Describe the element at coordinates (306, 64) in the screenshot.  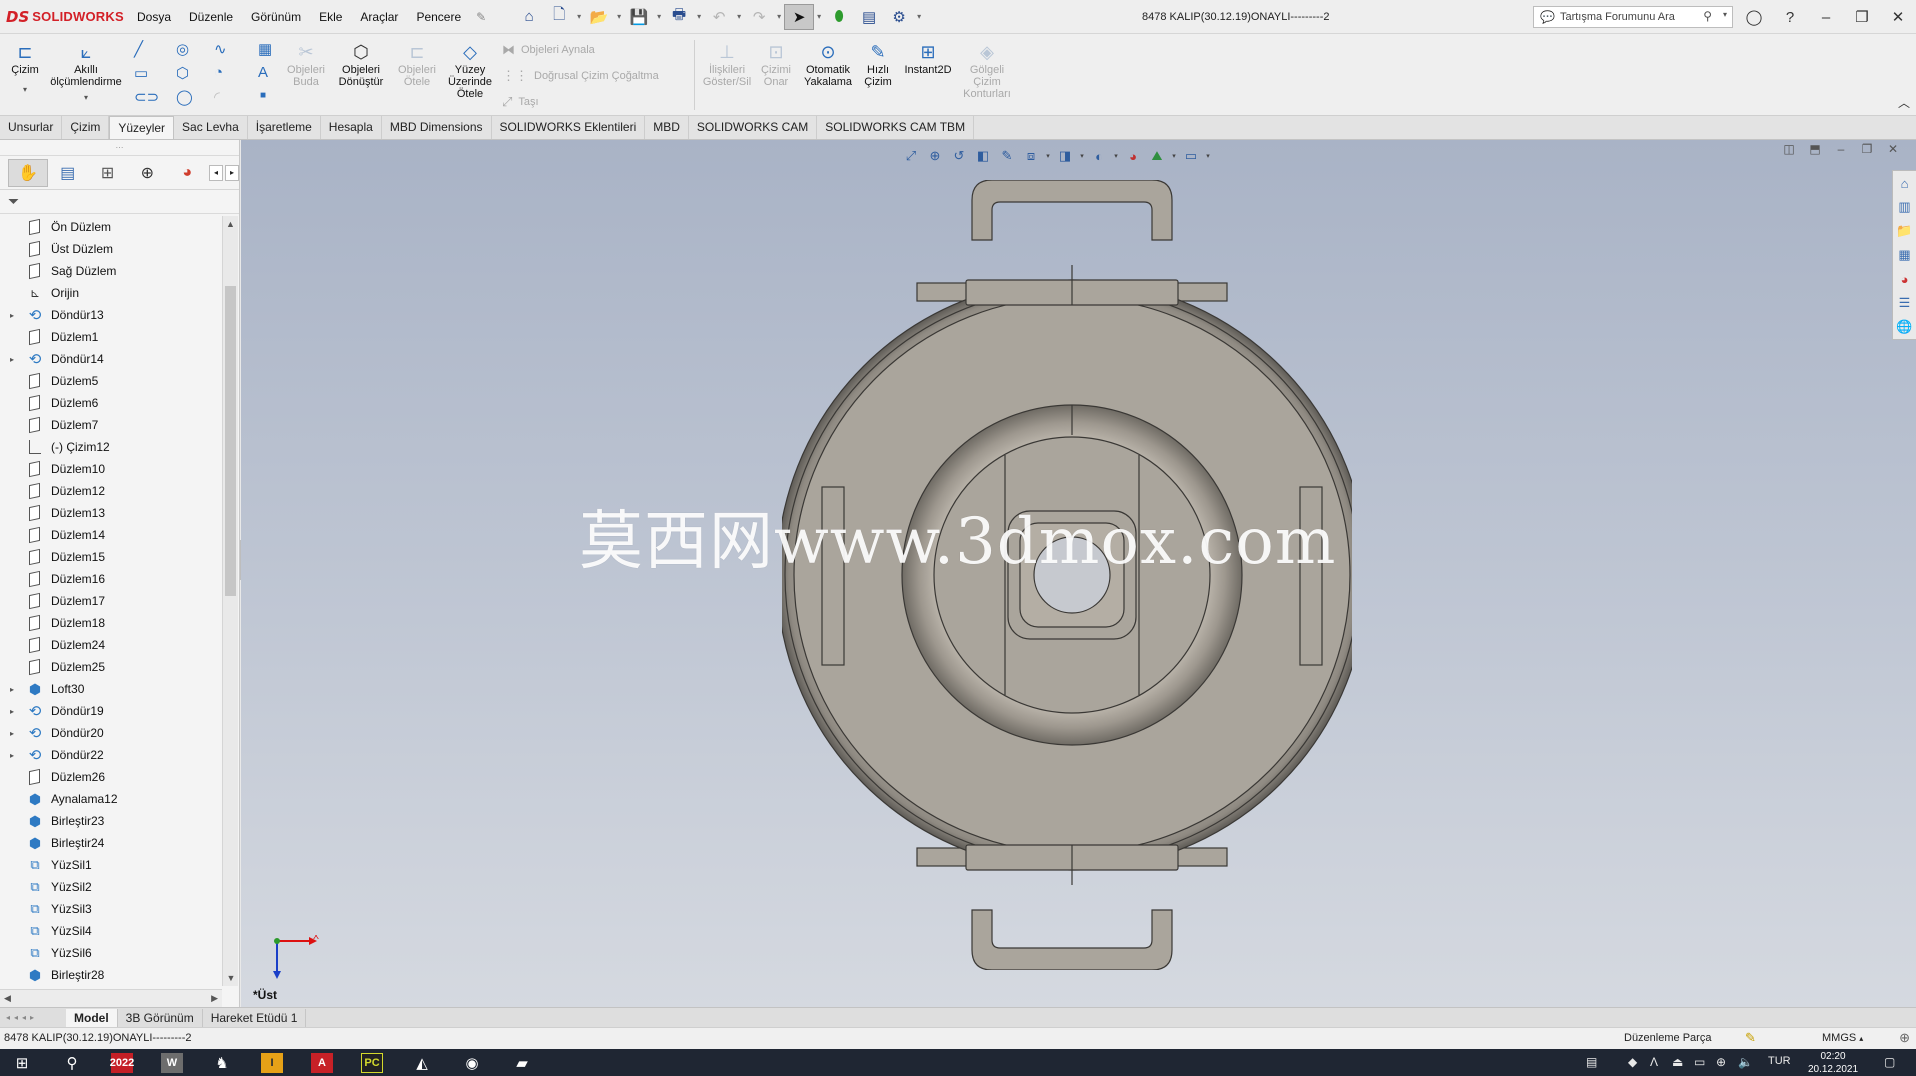
I see `trim-entities-button: ✂ Objeleri Buda` at that location.